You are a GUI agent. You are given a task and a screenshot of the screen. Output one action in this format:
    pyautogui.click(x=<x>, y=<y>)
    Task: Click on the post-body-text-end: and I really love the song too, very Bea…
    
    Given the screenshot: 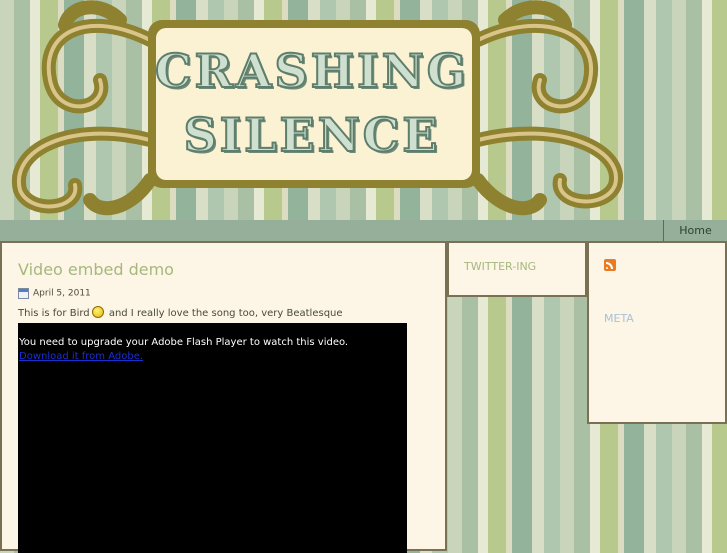 What is the action you would take?
    pyautogui.click(x=224, y=313)
    